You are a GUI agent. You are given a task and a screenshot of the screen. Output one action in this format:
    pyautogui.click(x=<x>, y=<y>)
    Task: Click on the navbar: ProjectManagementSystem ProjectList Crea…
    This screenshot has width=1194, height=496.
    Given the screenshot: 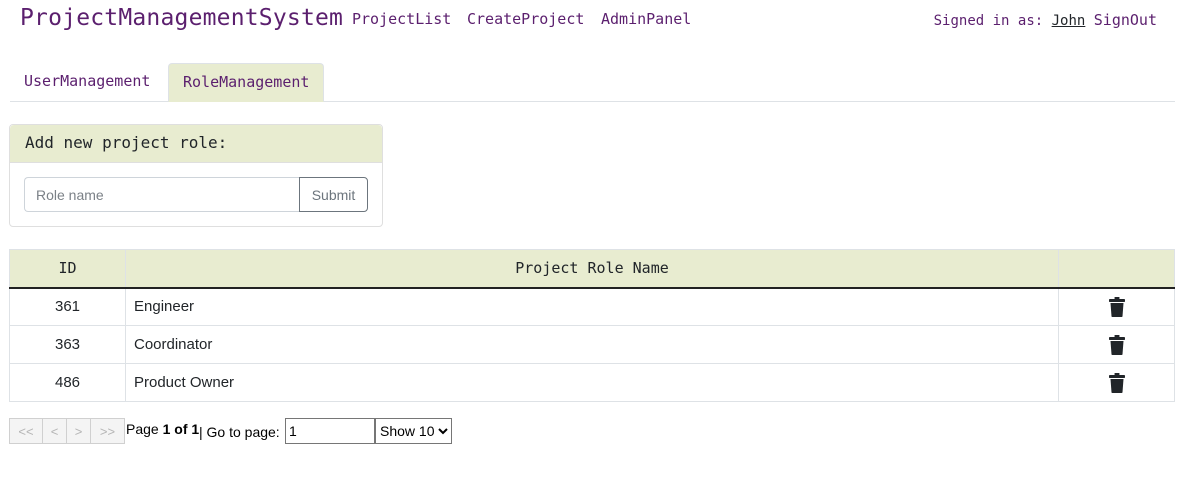 What is the action you would take?
    pyautogui.click(x=597, y=20)
    